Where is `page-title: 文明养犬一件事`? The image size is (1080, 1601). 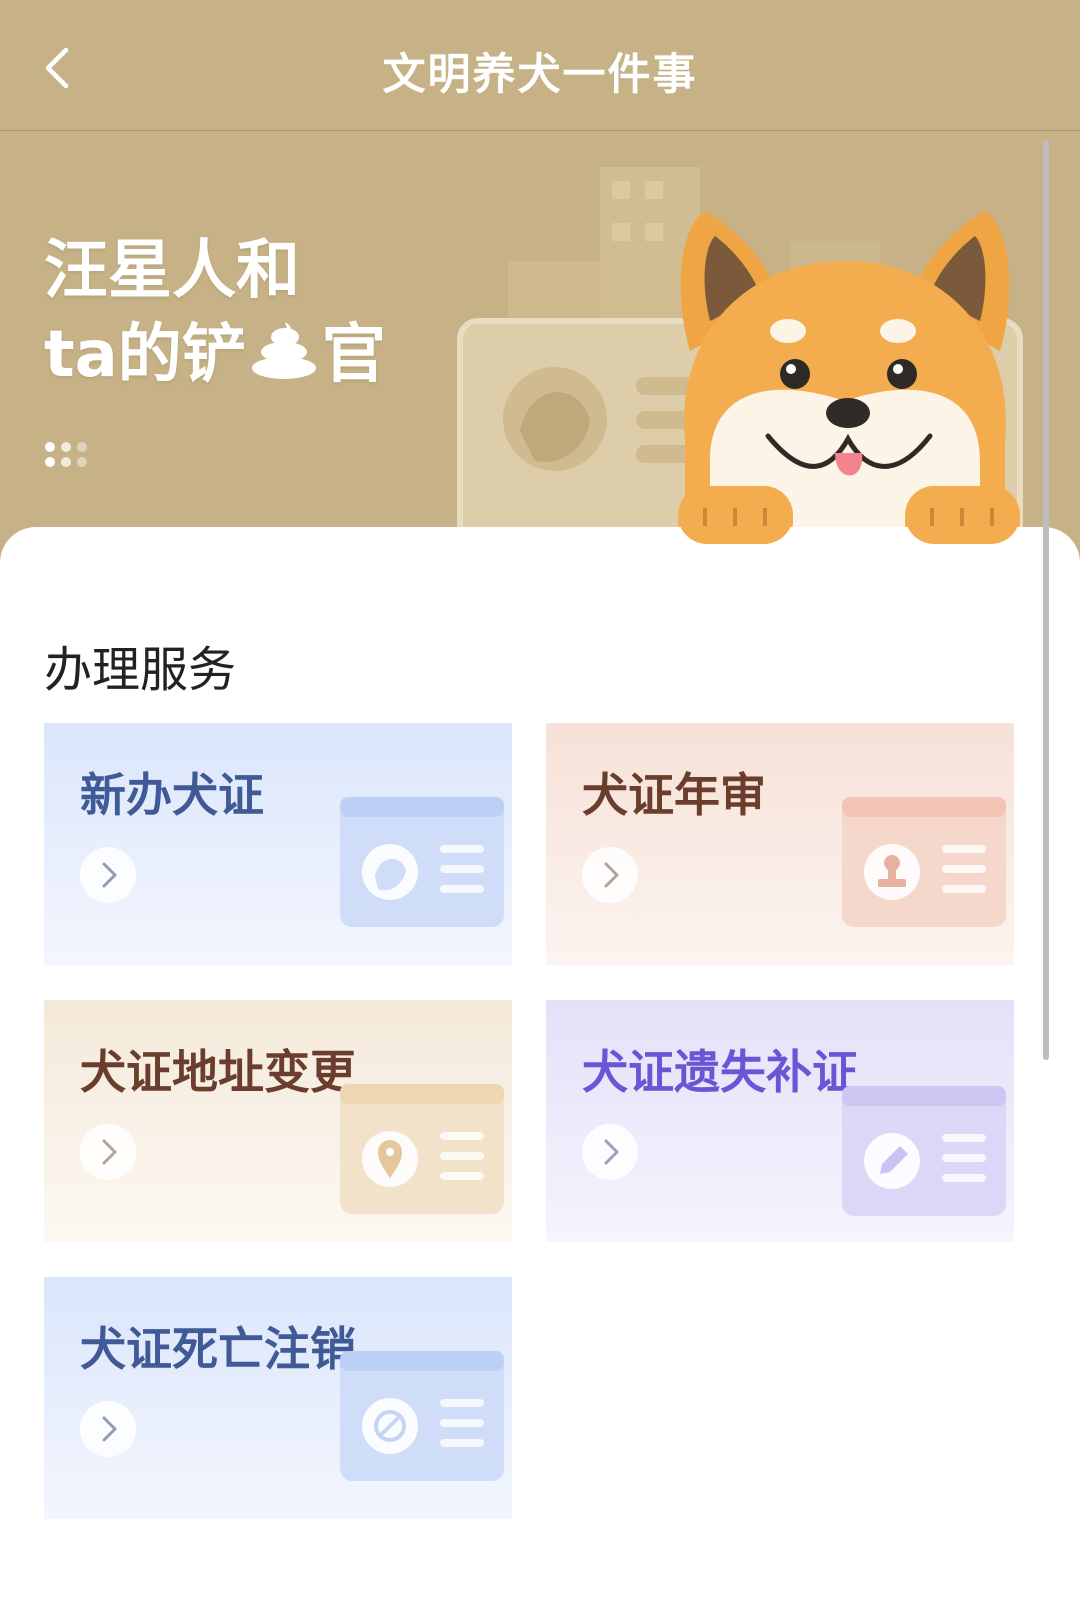 page-title: 文明养犬一件事 is located at coordinates (540, 75).